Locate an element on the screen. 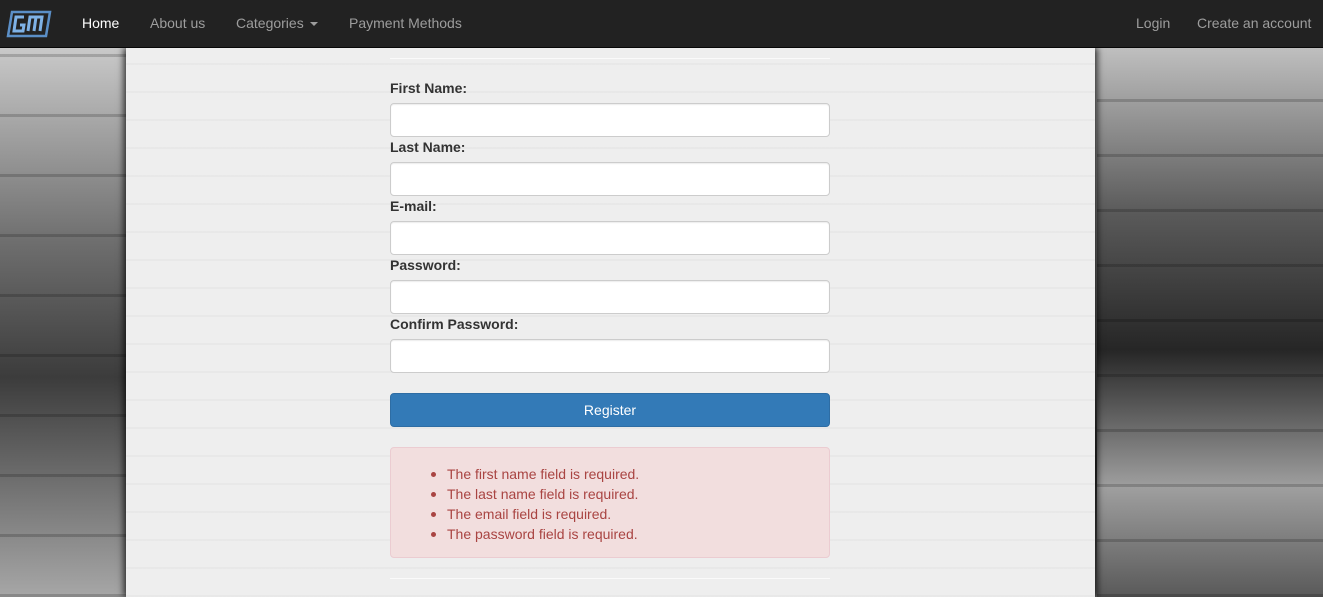 The image size is (1323, 597). email-label: E-mail: is located at coordinates (413, 206).